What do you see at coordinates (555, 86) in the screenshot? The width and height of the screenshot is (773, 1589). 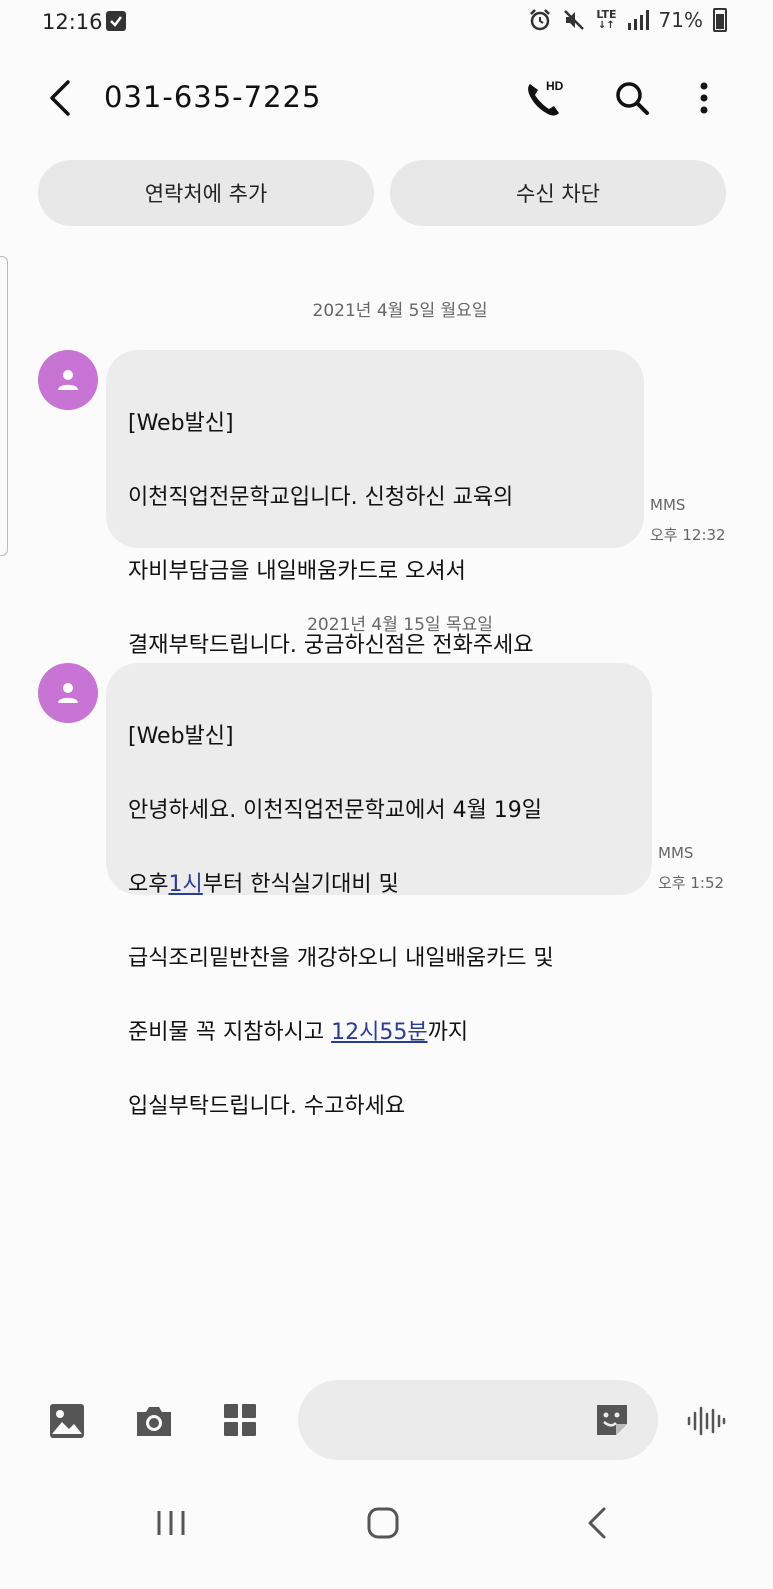 I see `svg-text: HD` at bounding box center [555, 86].